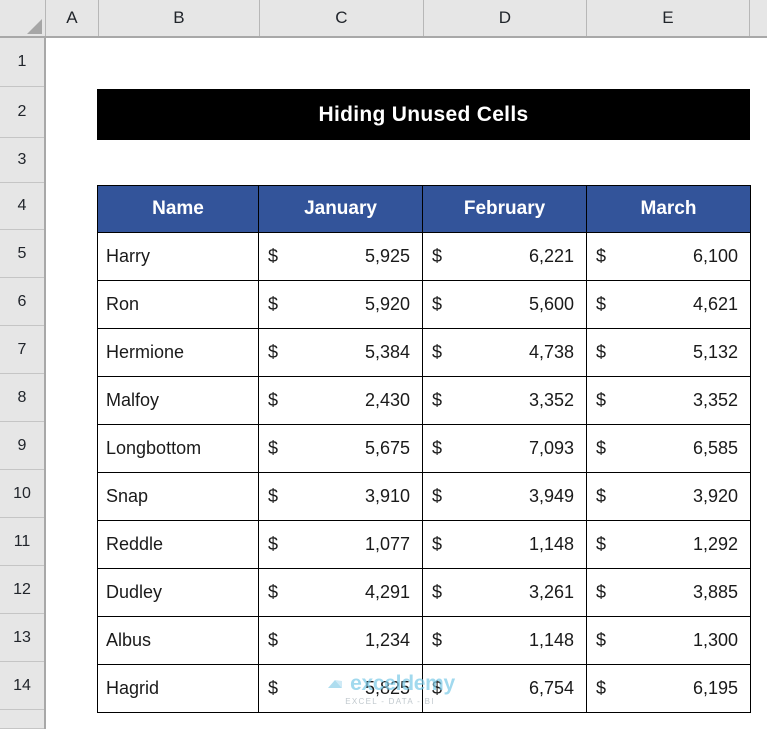 The image size is (767, 729). Describe the element at coordinates (22, 719) in the screenshot. I see `row-header-partial` at that location.